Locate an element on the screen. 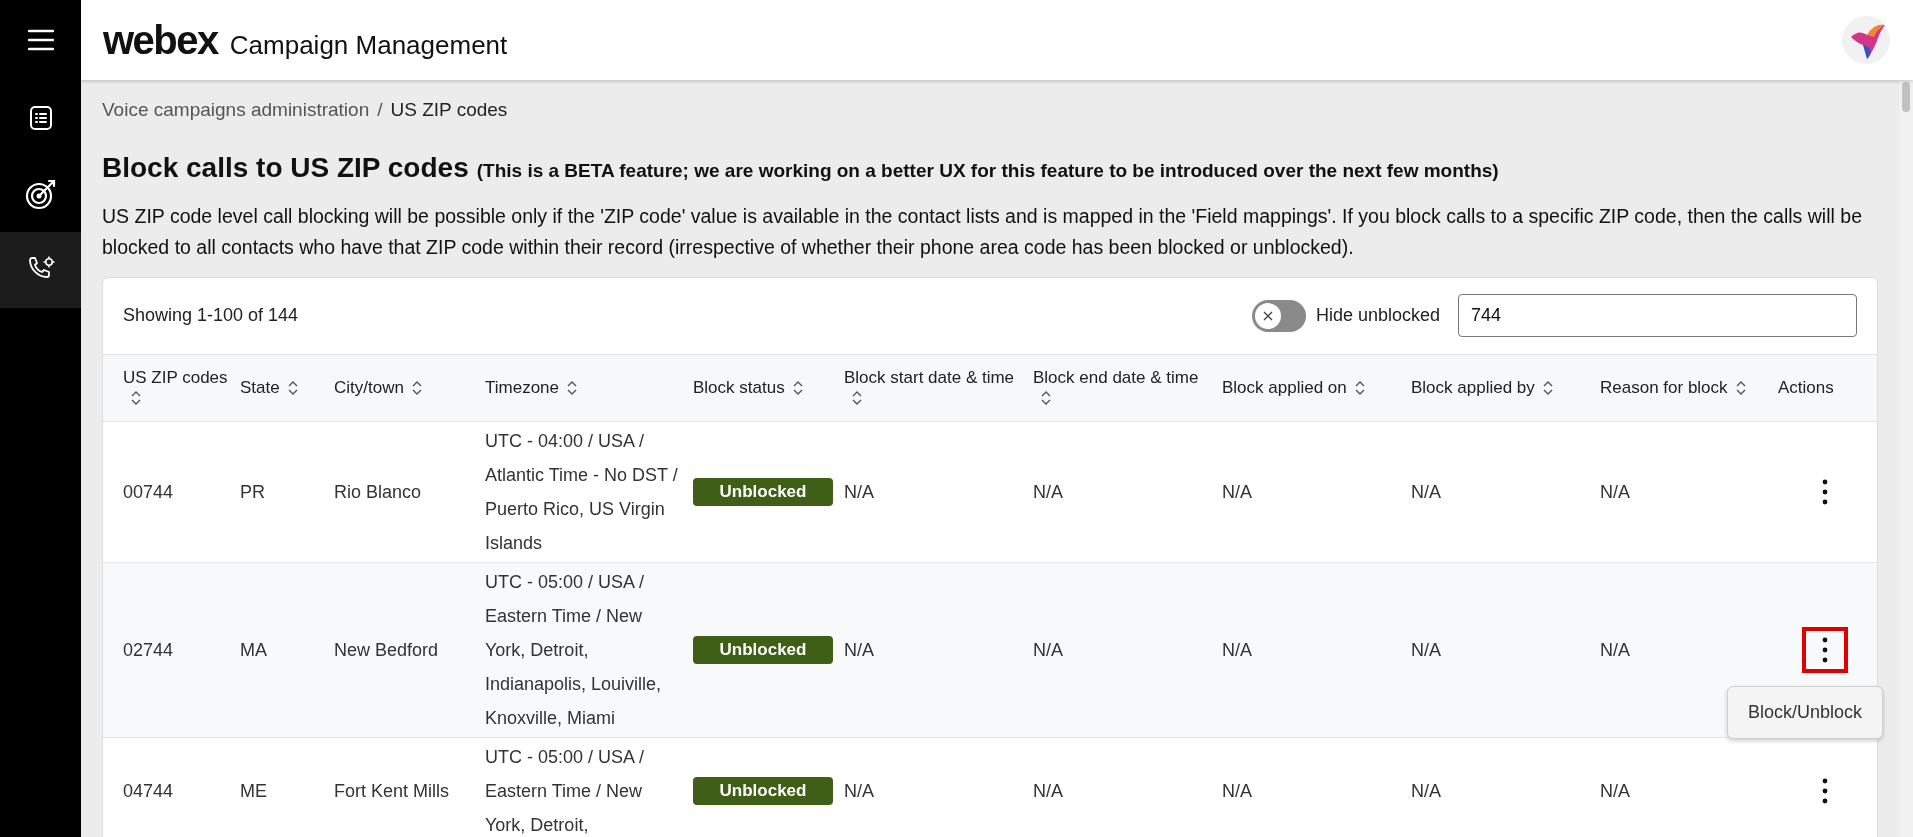  table-cell-text: New Bedford is located at coordinates (387, 650).